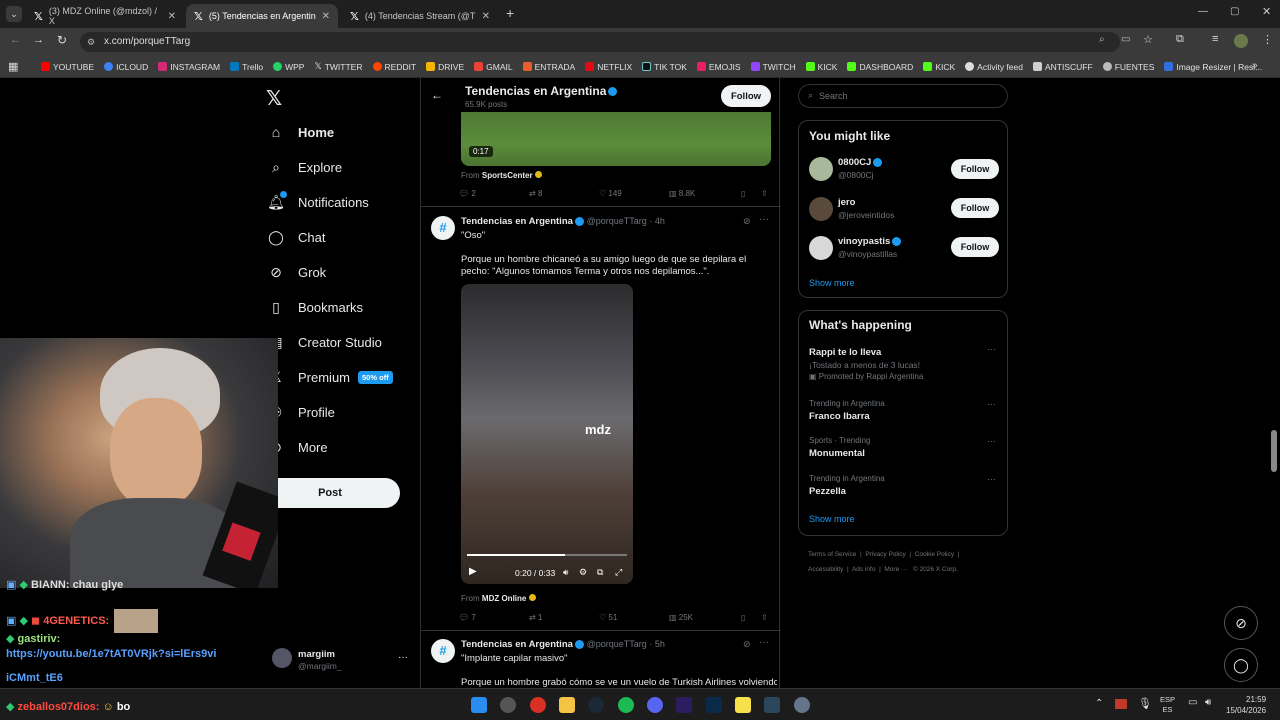  I want to click on pip-icon: ⧉, so click(600, 572).